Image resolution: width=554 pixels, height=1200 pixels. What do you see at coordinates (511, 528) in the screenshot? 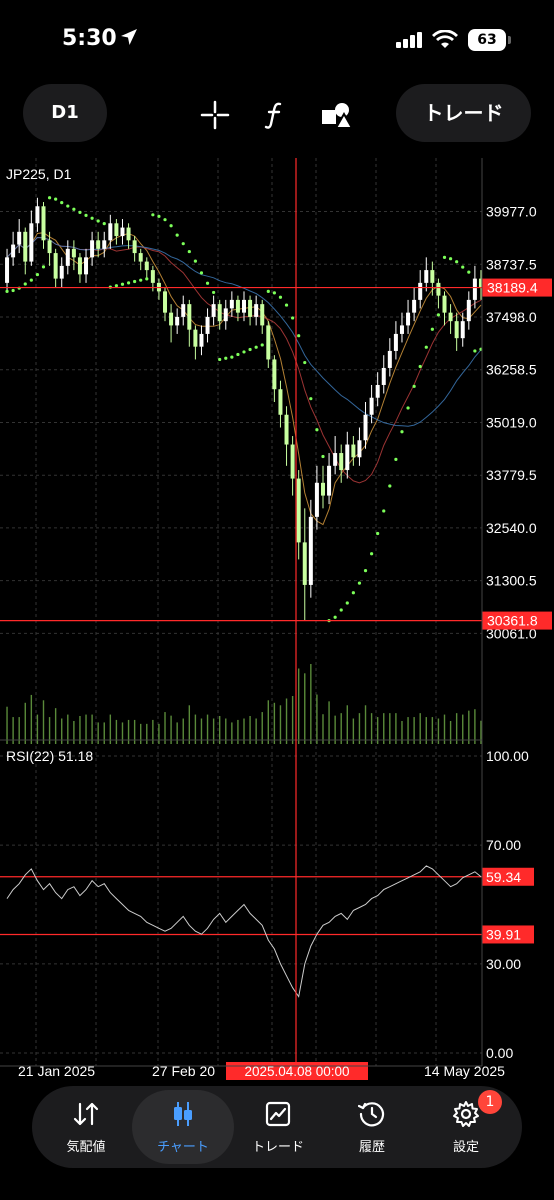
I see `y-tick-label: 32540.0` at bounding box center [511, 528].